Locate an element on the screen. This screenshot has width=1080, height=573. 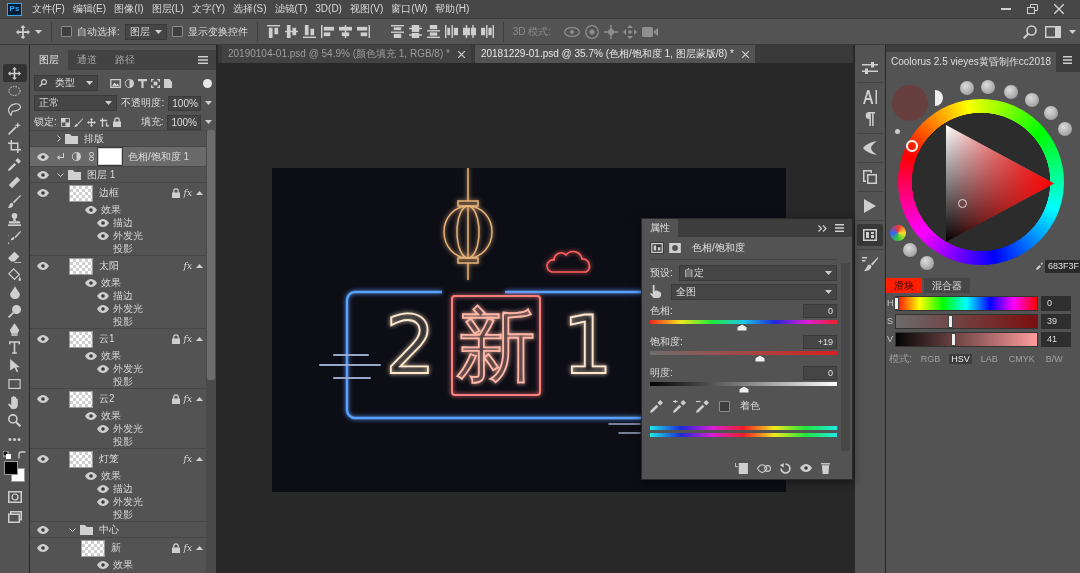
distribute-top-icon is located at coordinates (397, 31).